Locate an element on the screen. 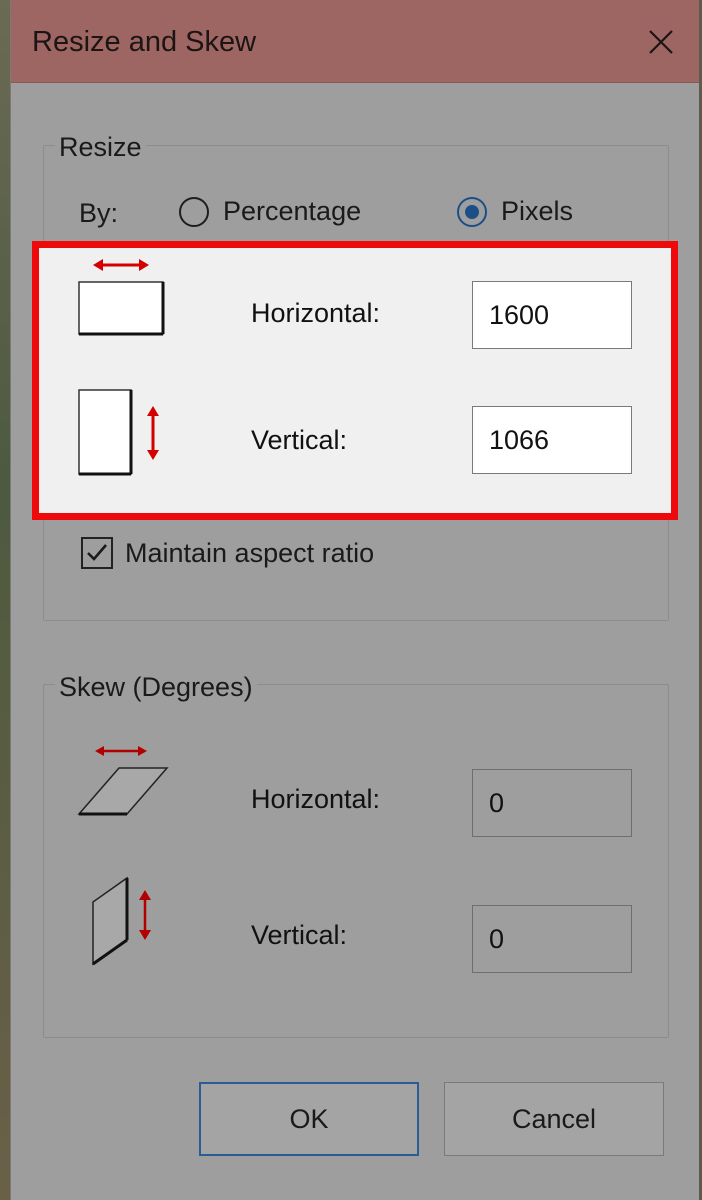  skew-horizontal-input is located at coordinates (552, 803).